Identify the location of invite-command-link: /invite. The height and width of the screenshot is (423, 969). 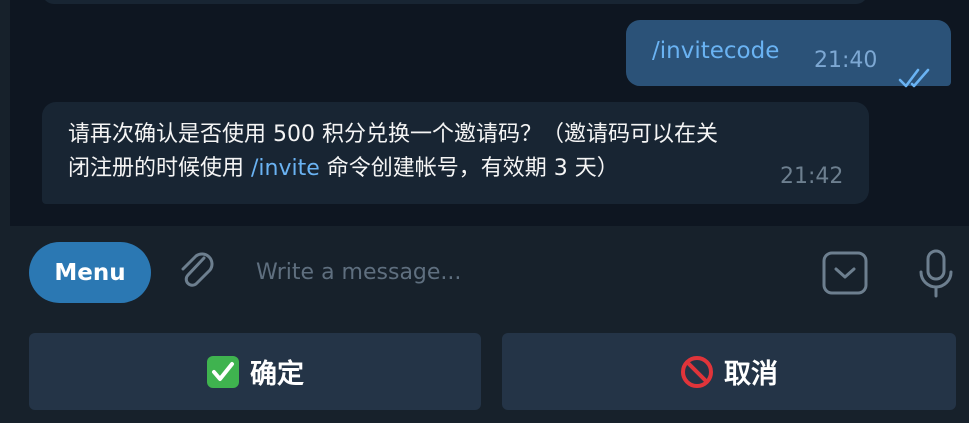
(285, 168).